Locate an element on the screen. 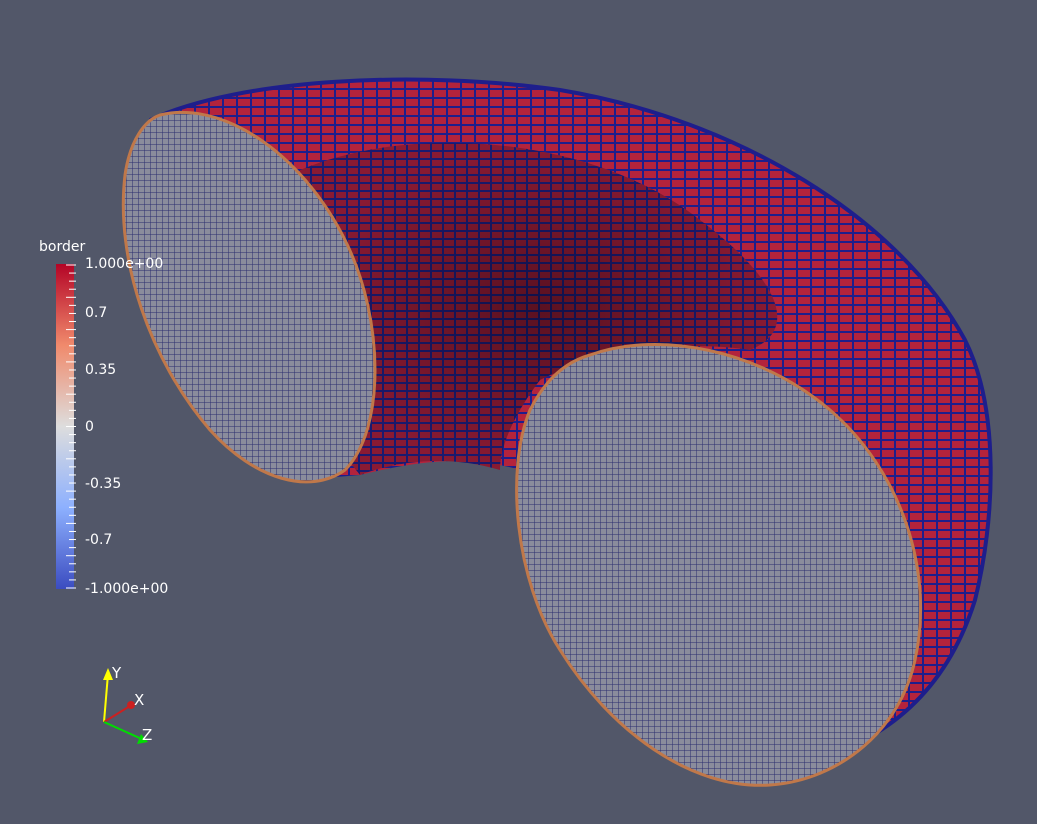 This screenshot has height=824, width=1037. colorbar is located at coordinates (66, 426).